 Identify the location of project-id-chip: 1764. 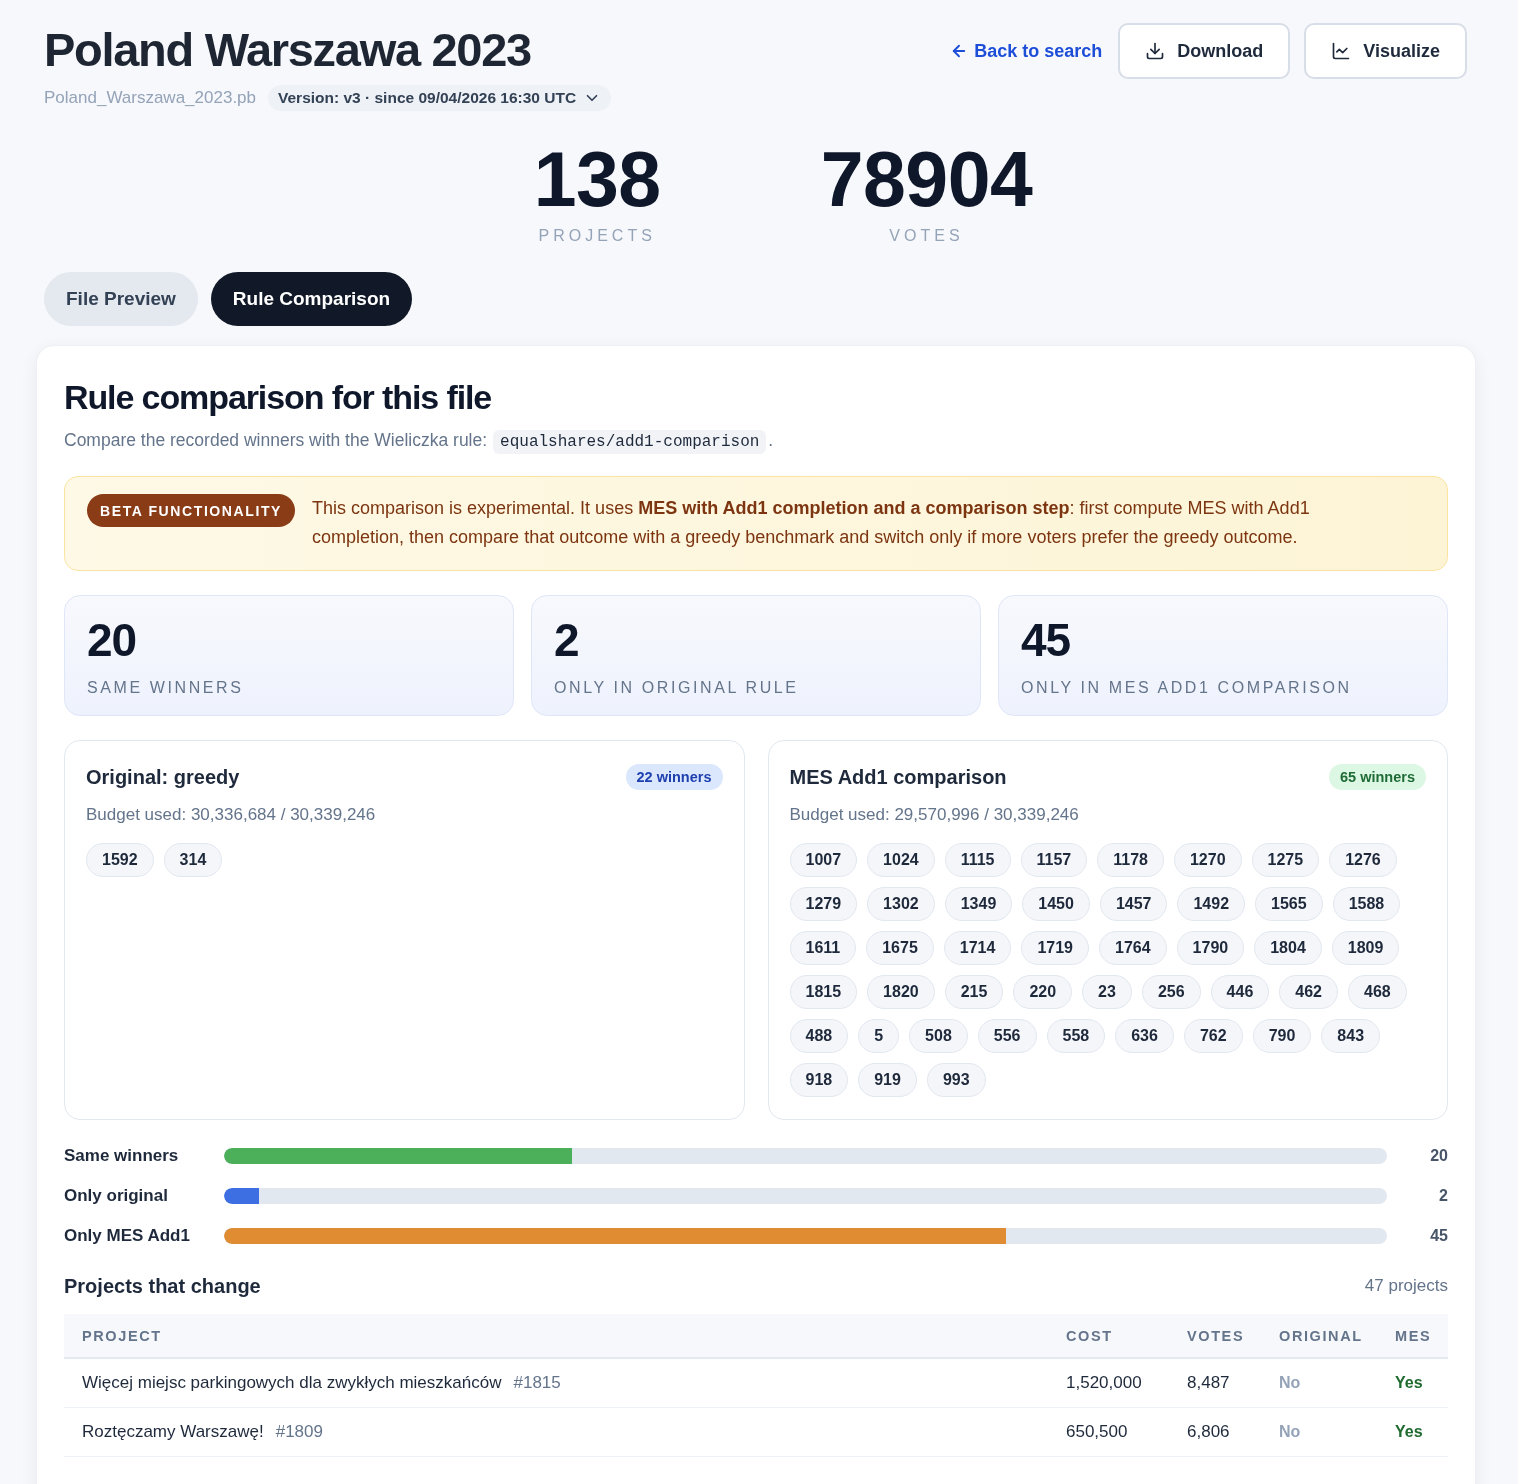
(1133, 948).